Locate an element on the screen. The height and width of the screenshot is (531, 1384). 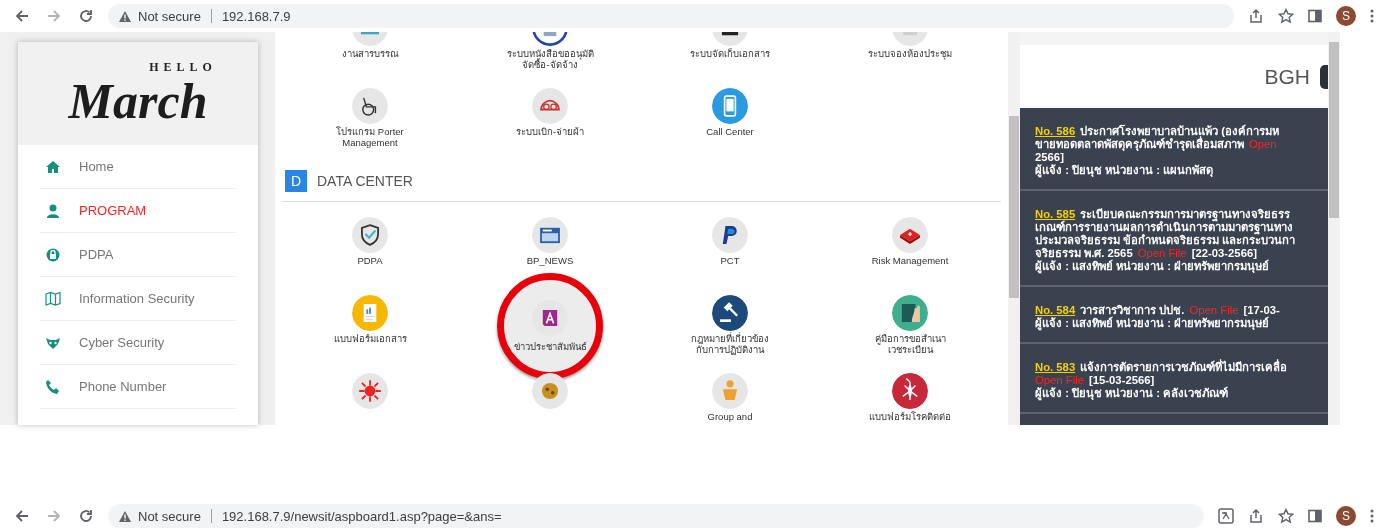
notice-text: วารสารวิชาการ ปปช. is located at coordinates (1132, 310).